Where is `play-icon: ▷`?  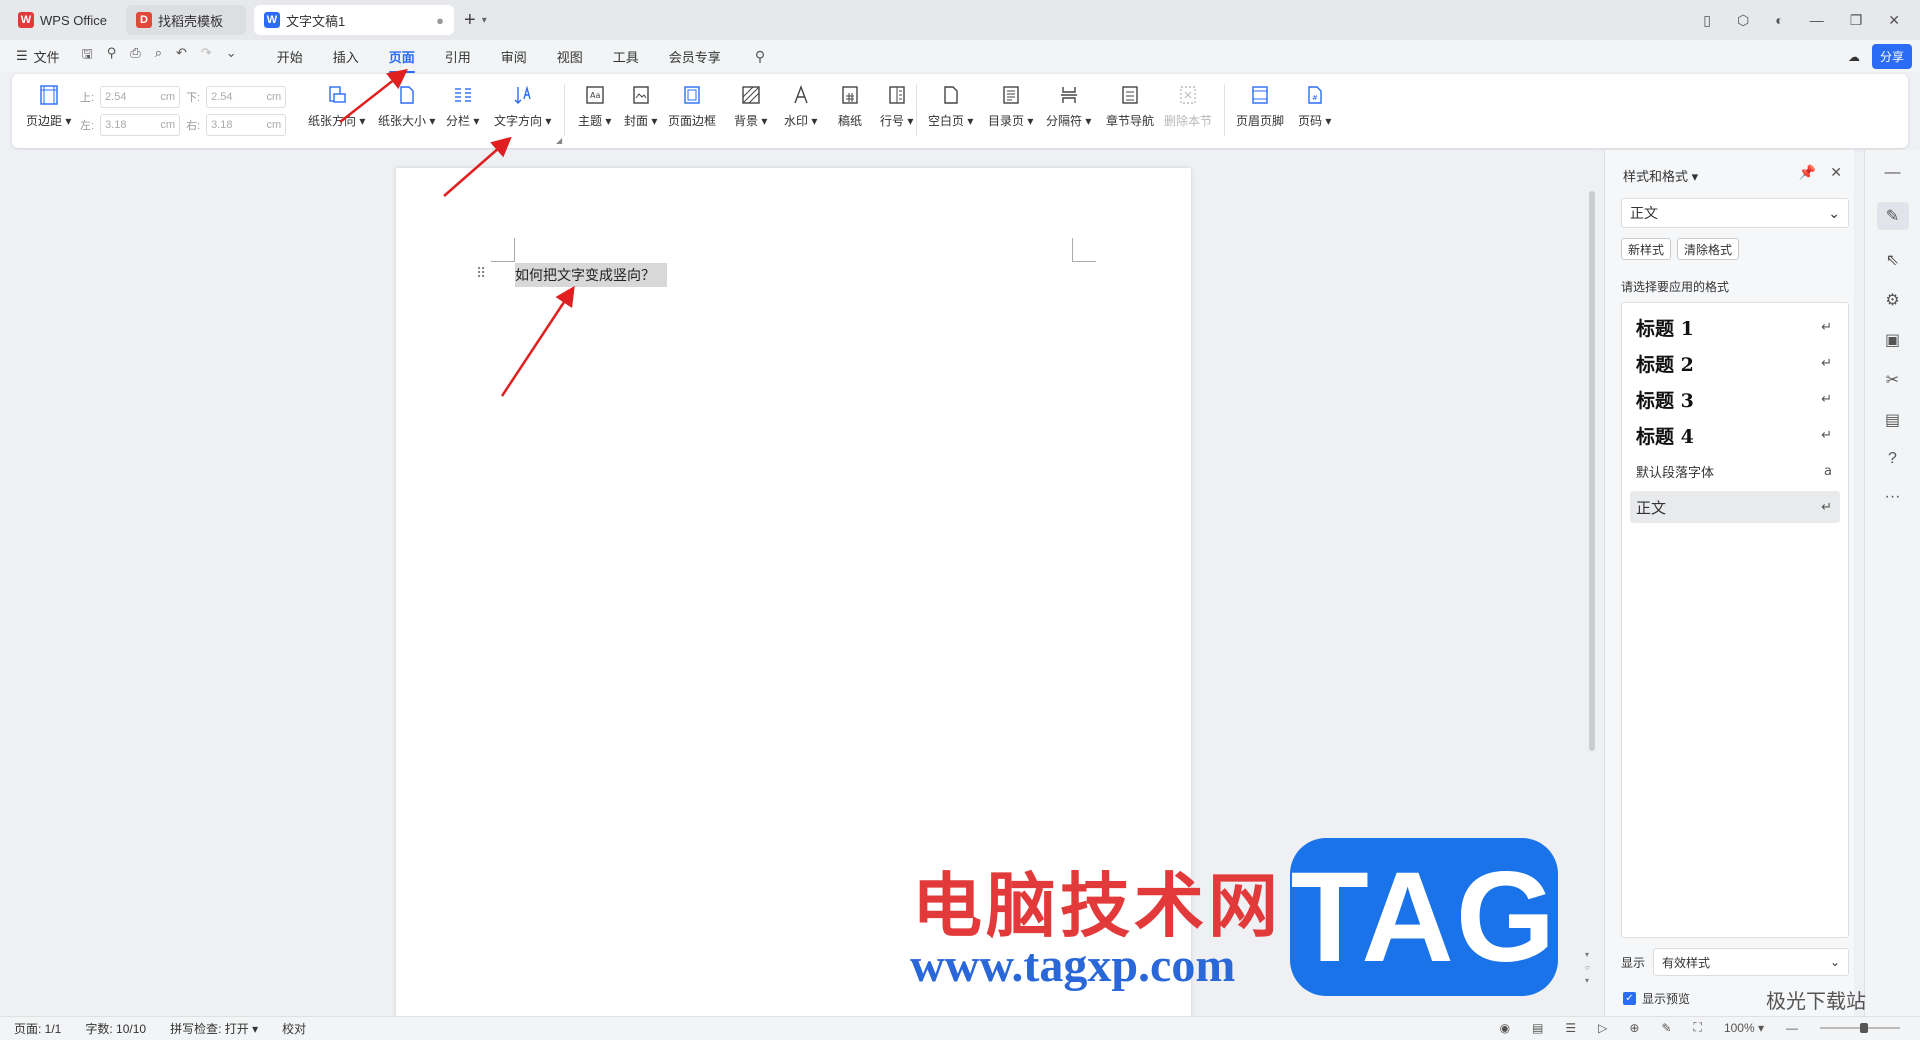
play-icon: ▷ is located at coordinates (1602, 1028).